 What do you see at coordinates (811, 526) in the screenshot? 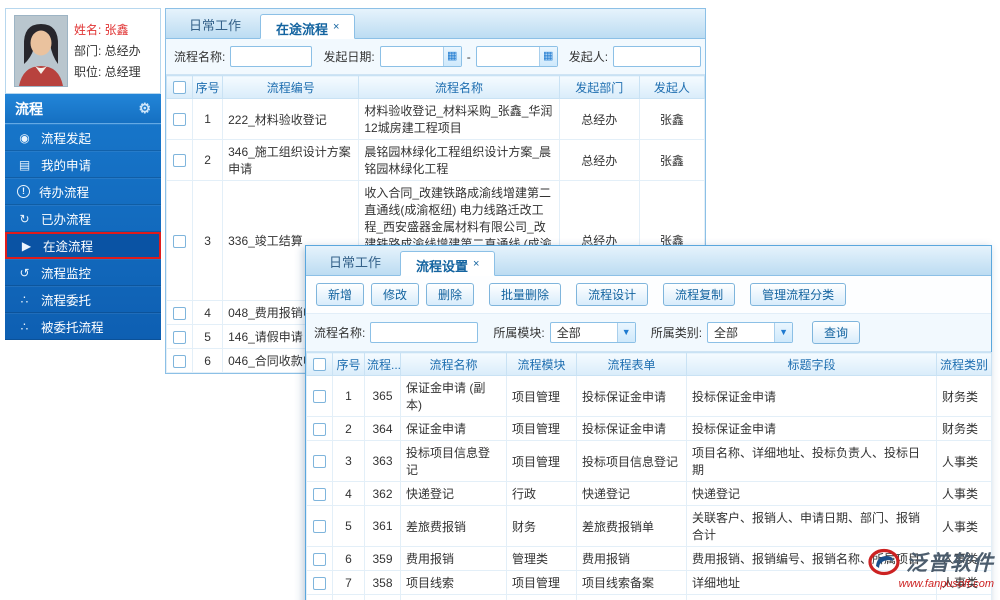
I see `cell-title-field: 关联客户、报销人、申请日期、部门、报销合计` at bounding box center [811, 526].